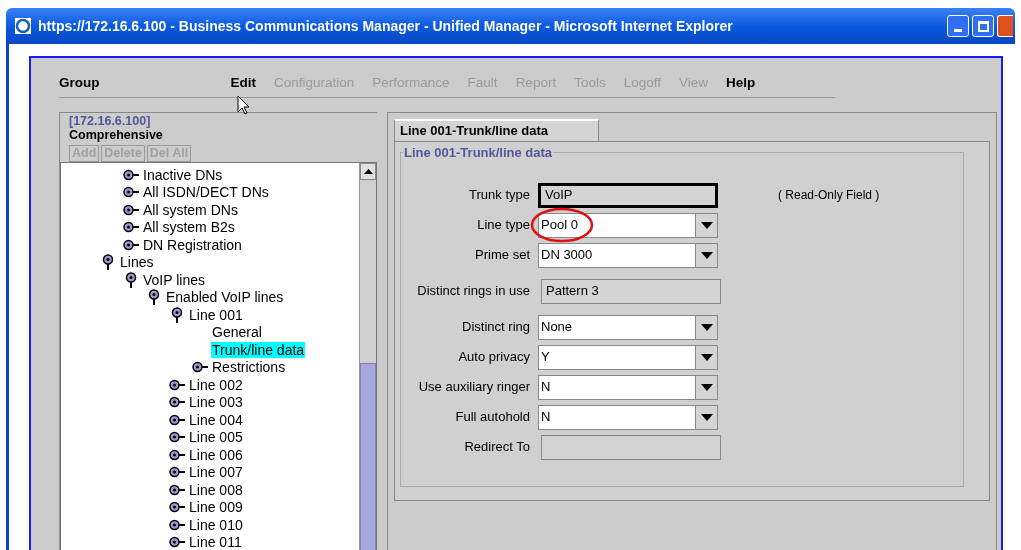  What do you see at coordinates (628, 327) in the screenshot?
I see `dropdown: None` at bounding box center [628, 327].